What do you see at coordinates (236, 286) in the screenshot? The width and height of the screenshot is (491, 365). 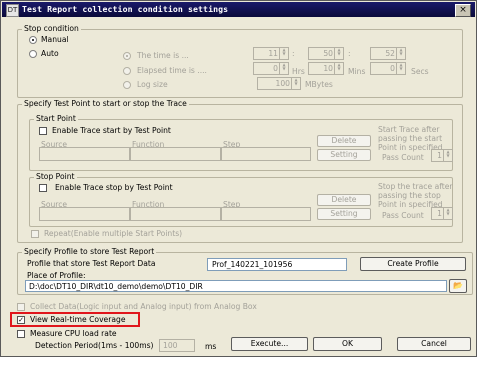 I see `profile-path-field: D:\doc\DT10_DIR\dt10_demo\demo\DT10_DIR` at bounding box center [236, 286].